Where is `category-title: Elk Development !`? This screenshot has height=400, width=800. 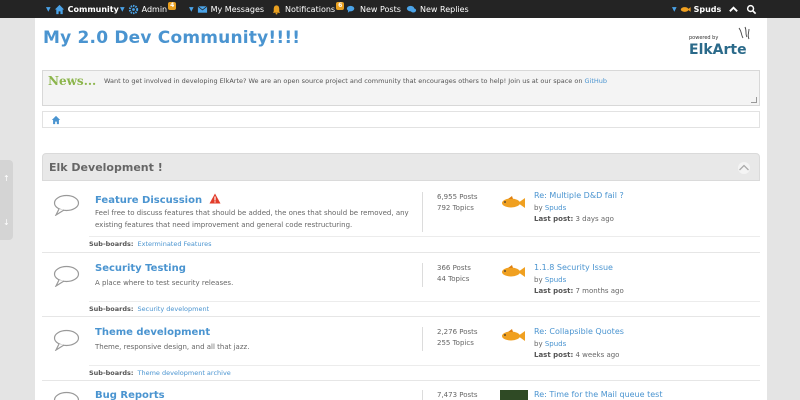
category-title: Elk Development ! is located at coordinates (106, 167).